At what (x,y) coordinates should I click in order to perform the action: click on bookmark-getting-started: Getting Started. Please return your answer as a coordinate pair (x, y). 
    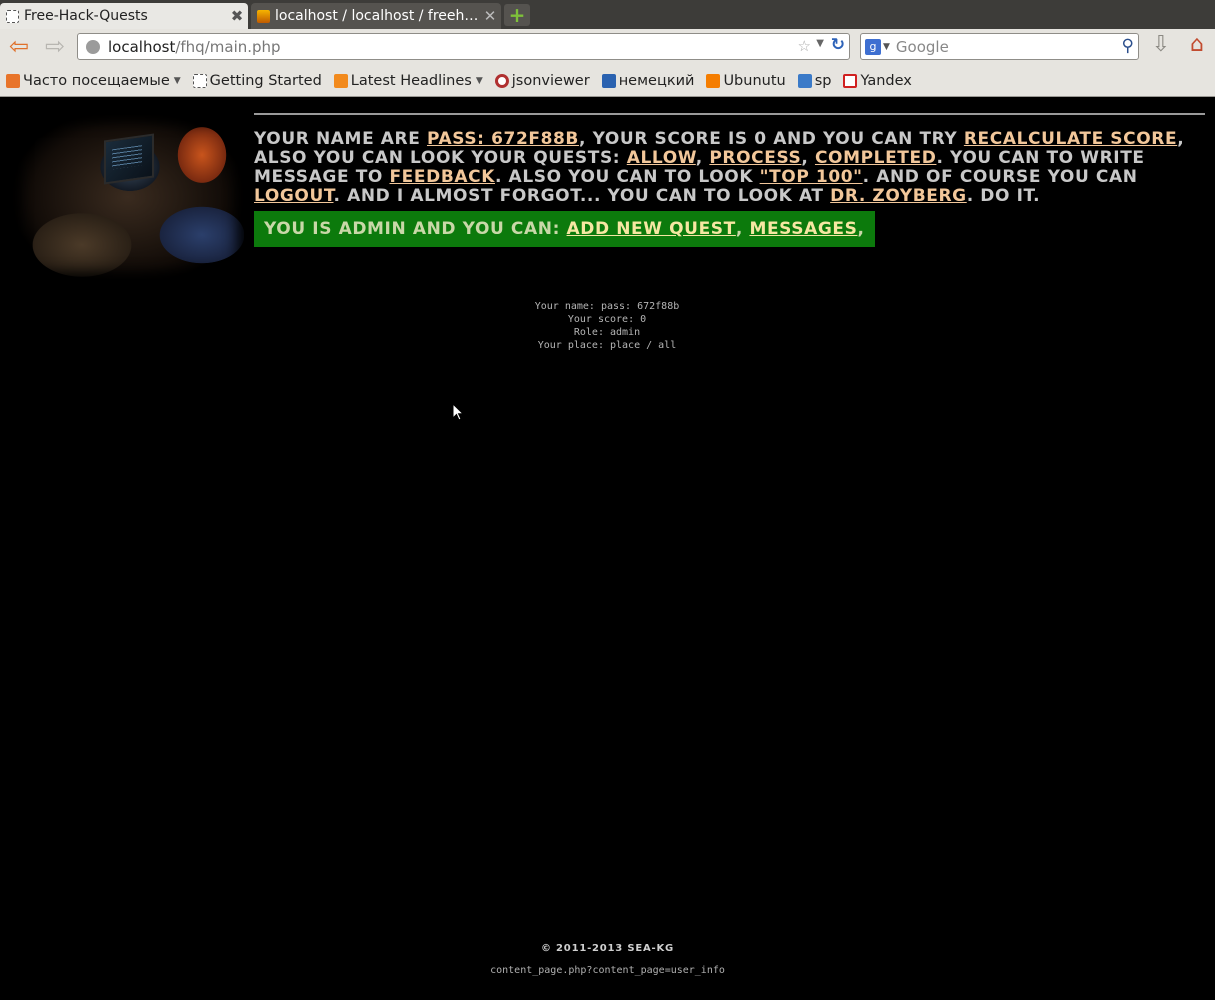
    Looking at the image, I should click on (257, 81).